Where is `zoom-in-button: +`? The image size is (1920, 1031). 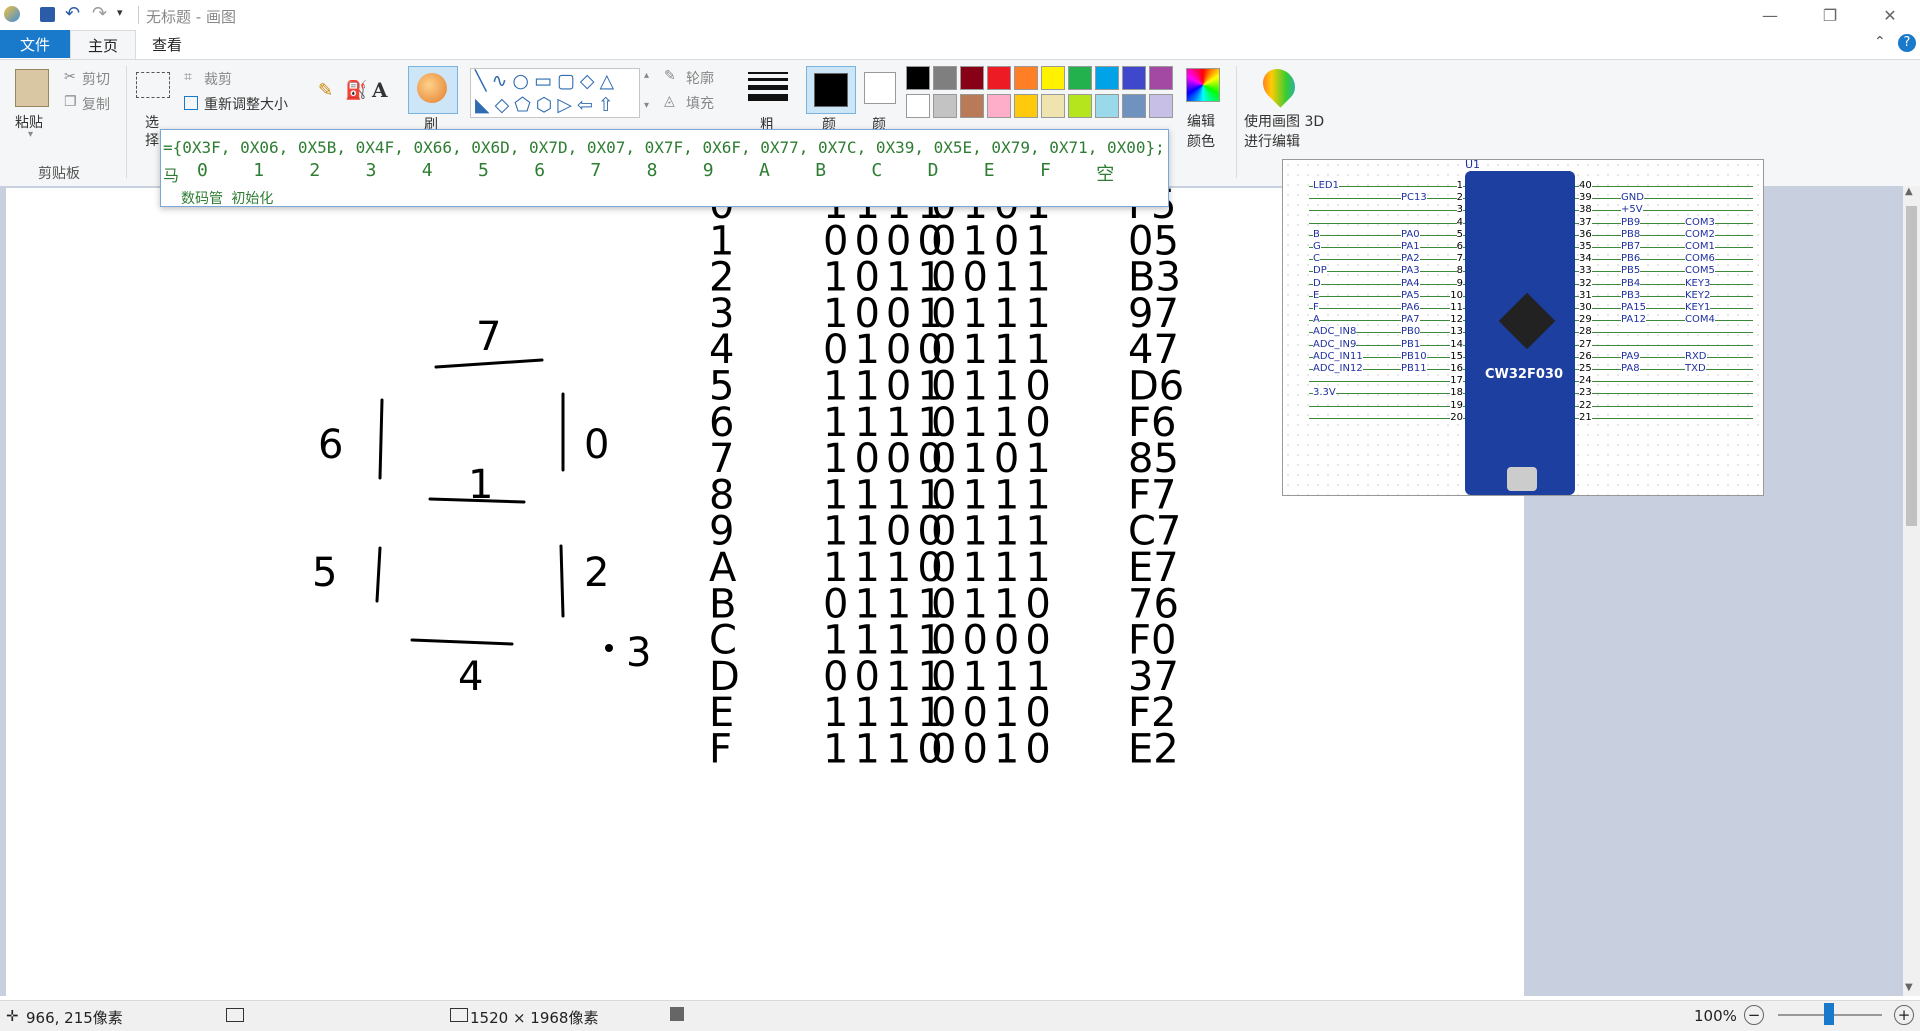
zoom-in-button: + is located at coordinates (1904, 1015).